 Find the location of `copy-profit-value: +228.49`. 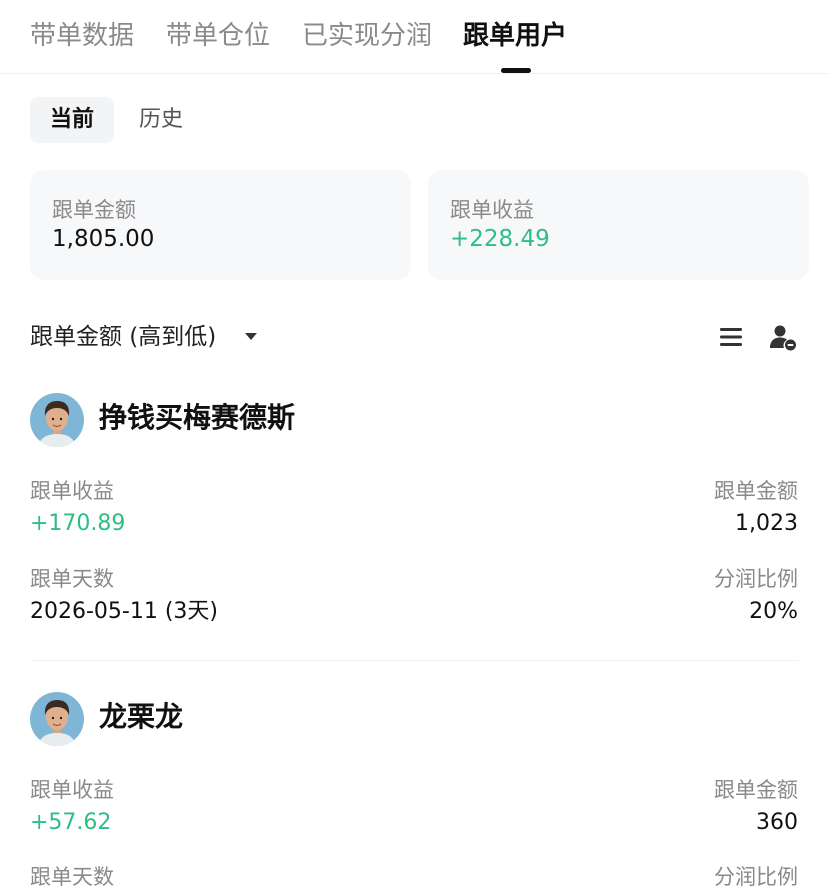

copy-profit-value: +228.49 is located at coordinates (500, 239).